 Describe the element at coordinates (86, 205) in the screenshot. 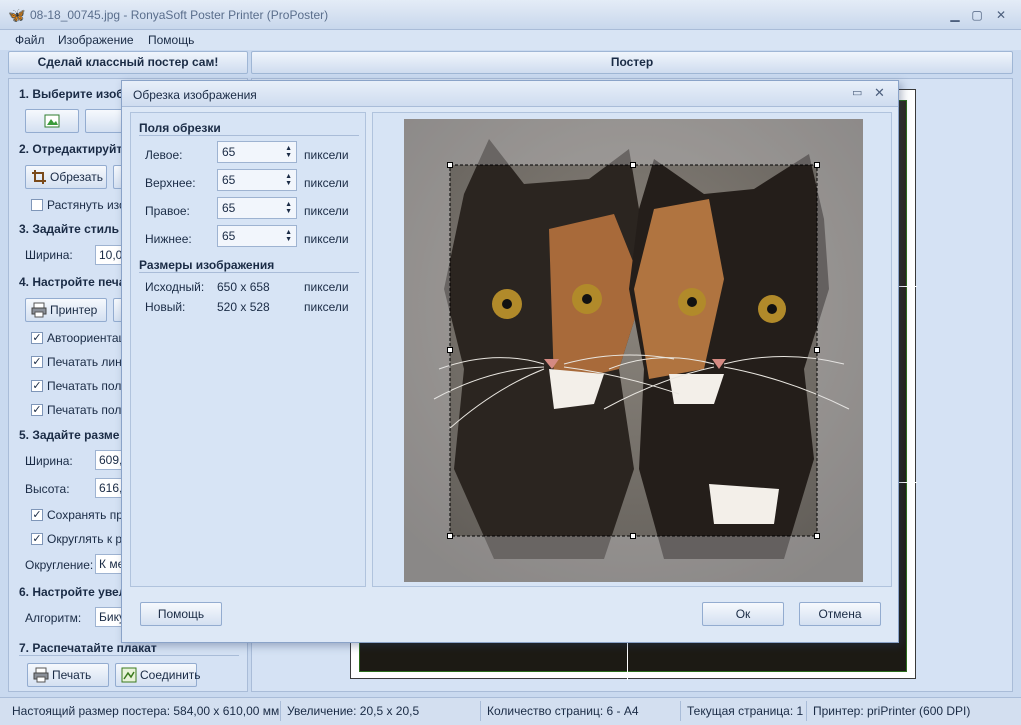

I see `stretch-label: Растянуть изо` at that location.